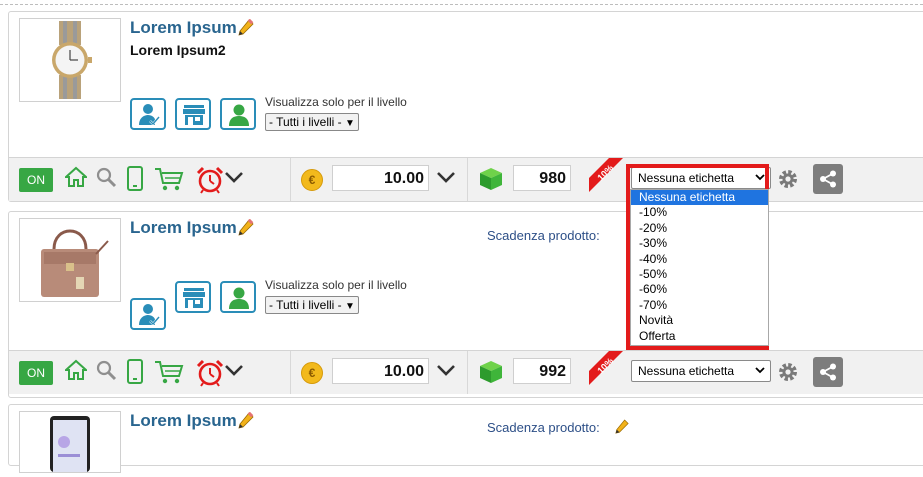 The height and width of the screenshot is (477, 923). What do you see at coordinates (699, 289) in the screenshot?
I see `dropdown-option: -60%` at bounding box center [699, 289].